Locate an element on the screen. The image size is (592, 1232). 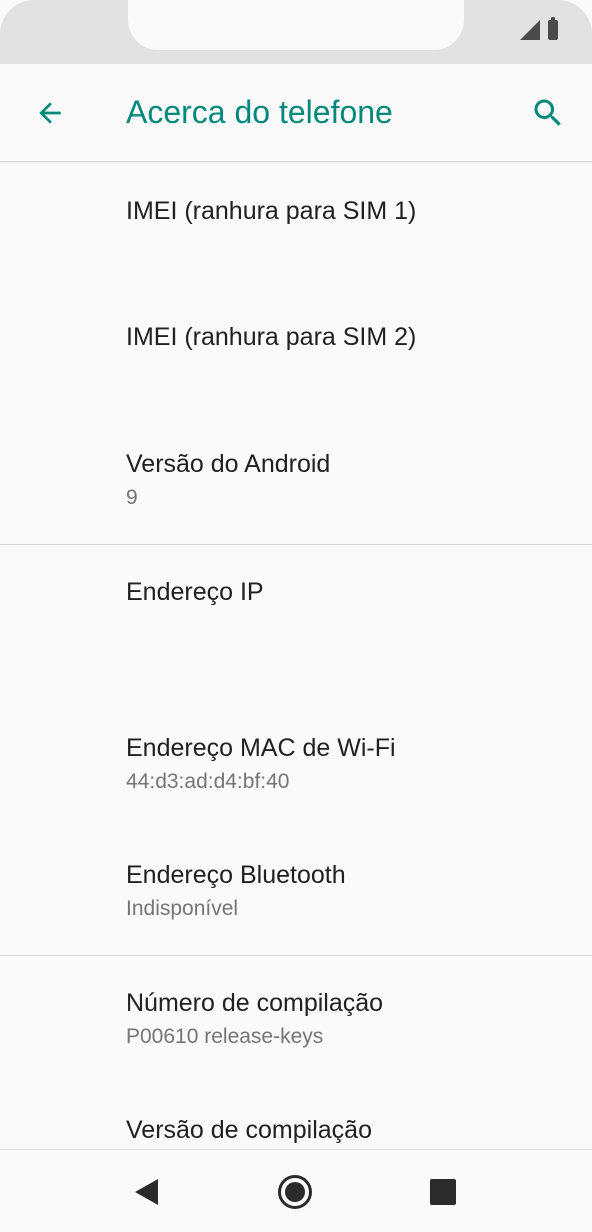
app-bar: Acerca do telefone is located at coordinates (296, 113).